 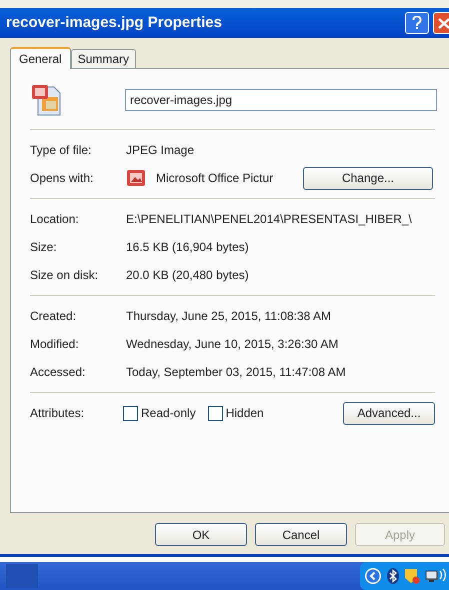 I want to click on help-icon, so click(x=417, y=23).